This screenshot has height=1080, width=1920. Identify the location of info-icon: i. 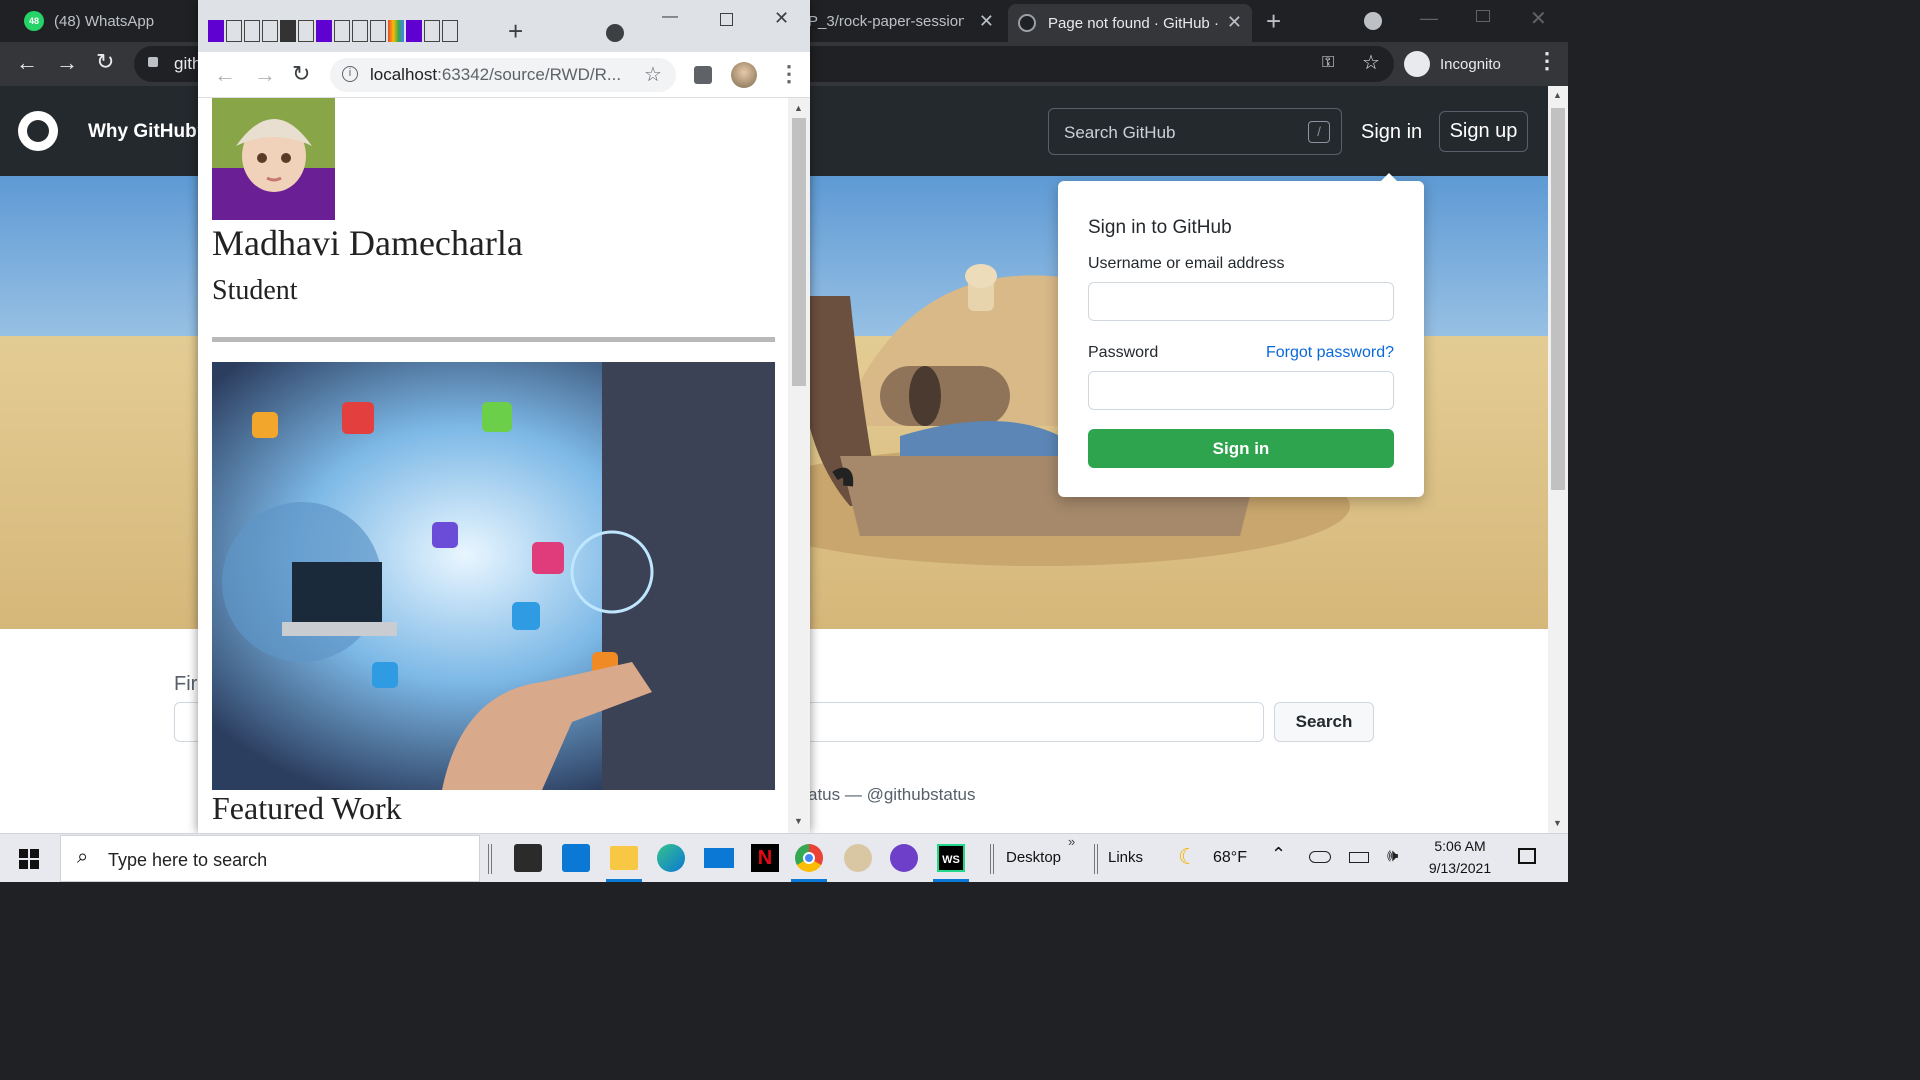
(350, 74).